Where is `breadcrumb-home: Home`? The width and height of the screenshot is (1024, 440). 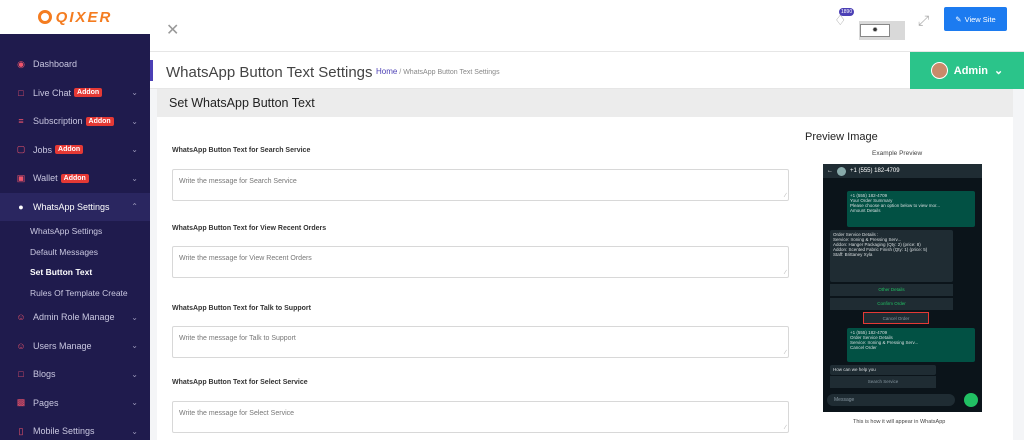
breadcrumb-home: Home is located at coordinates (386, 71).